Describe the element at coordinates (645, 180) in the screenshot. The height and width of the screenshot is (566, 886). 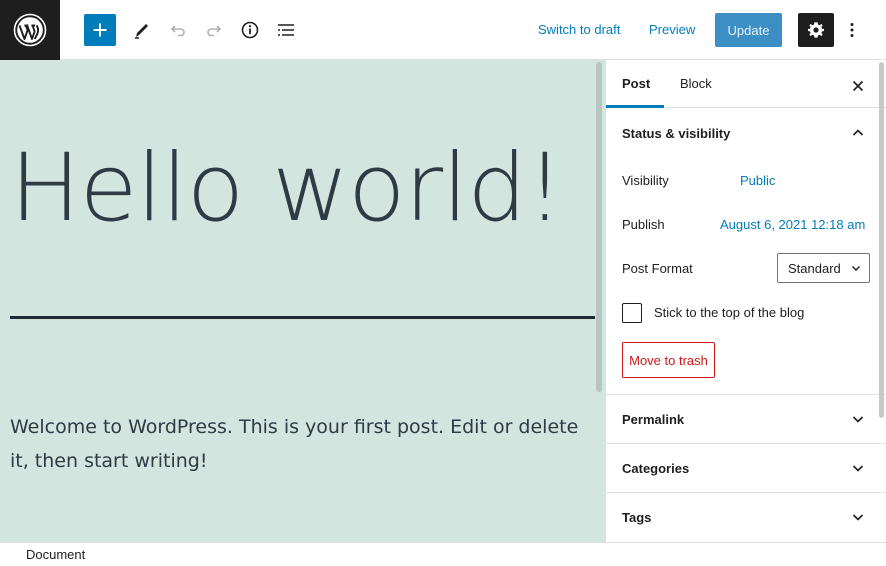
I see `visibility-label: Visibility` at that location.